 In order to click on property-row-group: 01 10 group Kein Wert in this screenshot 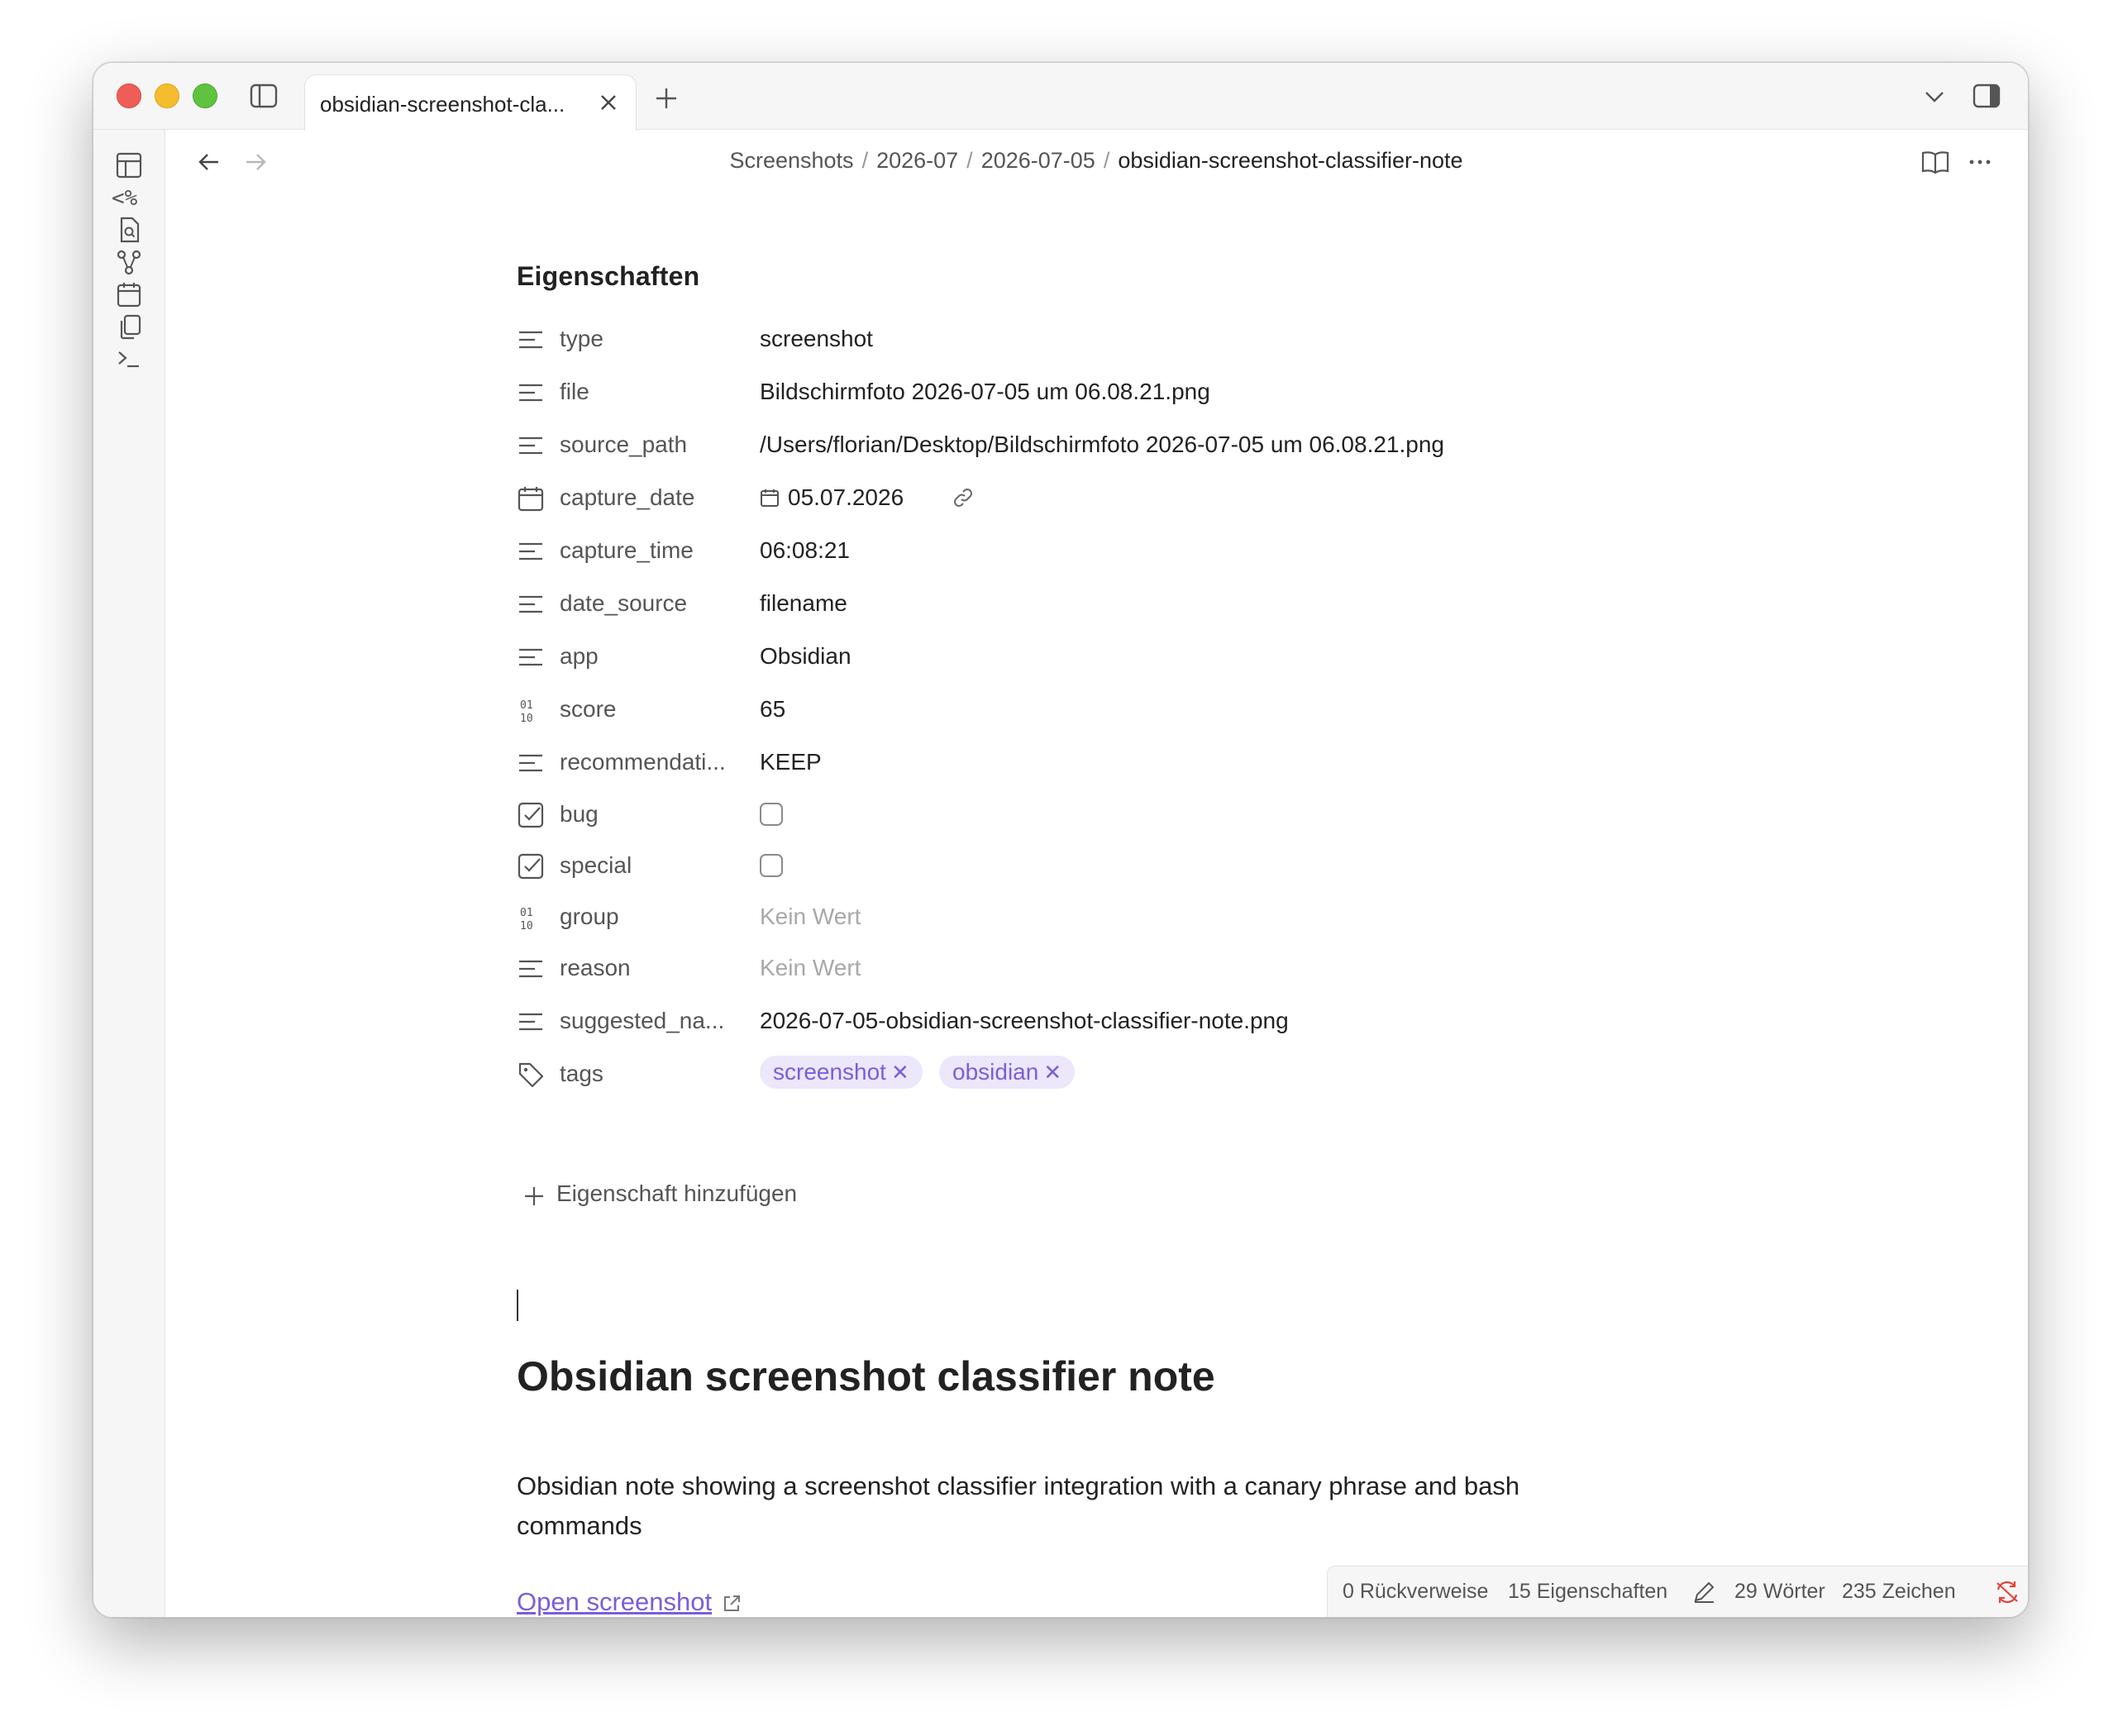, I will do `click(1095, 918)`.